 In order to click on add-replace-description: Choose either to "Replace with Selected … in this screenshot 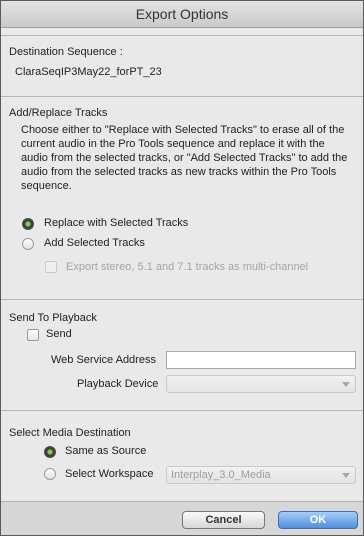, I will do `click(184, 158)`.